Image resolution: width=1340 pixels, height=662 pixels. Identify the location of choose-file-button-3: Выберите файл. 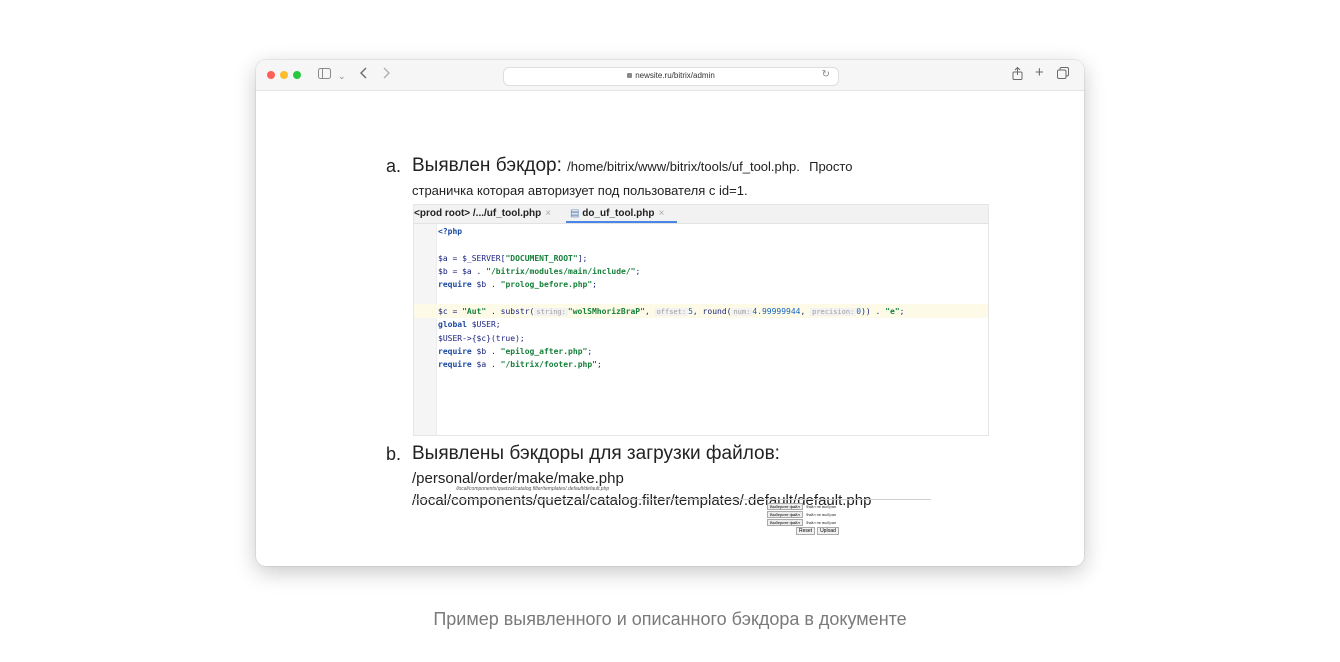
(785, 522).